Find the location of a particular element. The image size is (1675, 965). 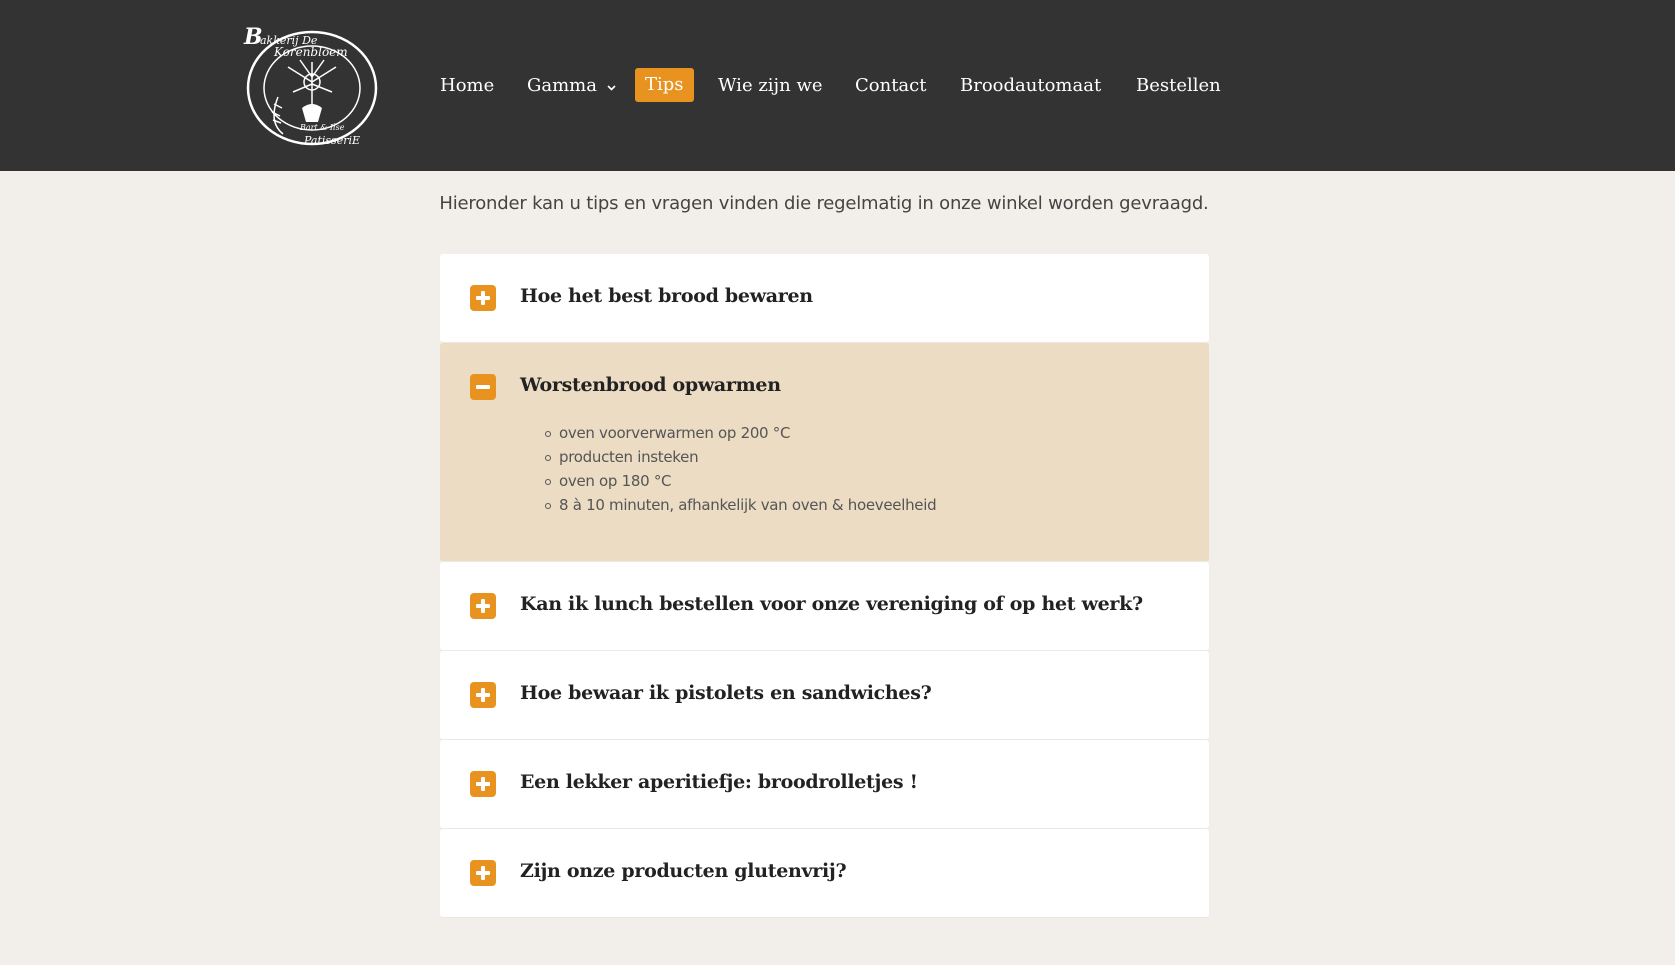

accordion-item: Hoe het best brood bewaren is located at coordinates (824, 298).